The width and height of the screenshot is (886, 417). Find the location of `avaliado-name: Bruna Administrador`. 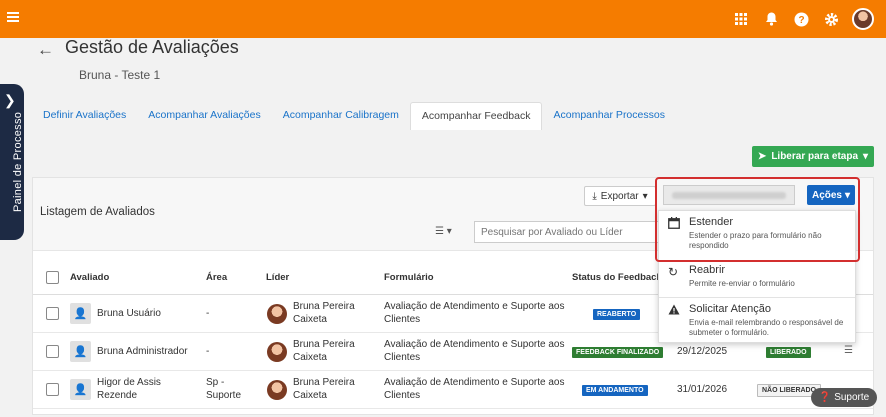

avaliado-name: Bruna Administrador is located at coordinates (142, 351).